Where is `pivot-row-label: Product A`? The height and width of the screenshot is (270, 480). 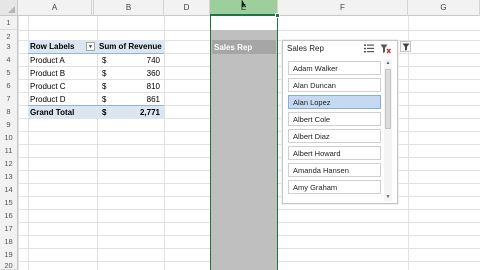
pivot-row-label: Product A is located at coordinates (63, 60).